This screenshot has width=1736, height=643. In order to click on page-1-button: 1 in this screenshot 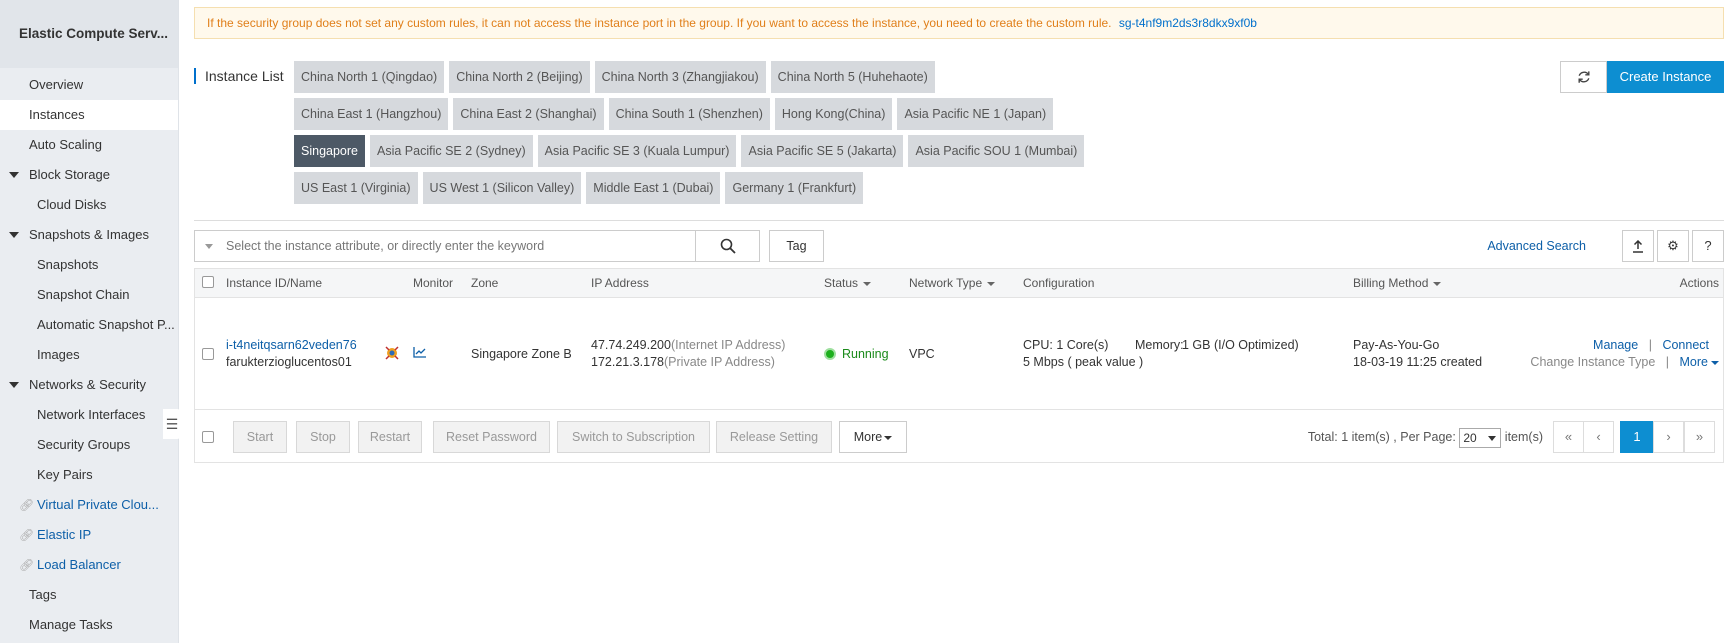, I will do `click(1637, 437)`.